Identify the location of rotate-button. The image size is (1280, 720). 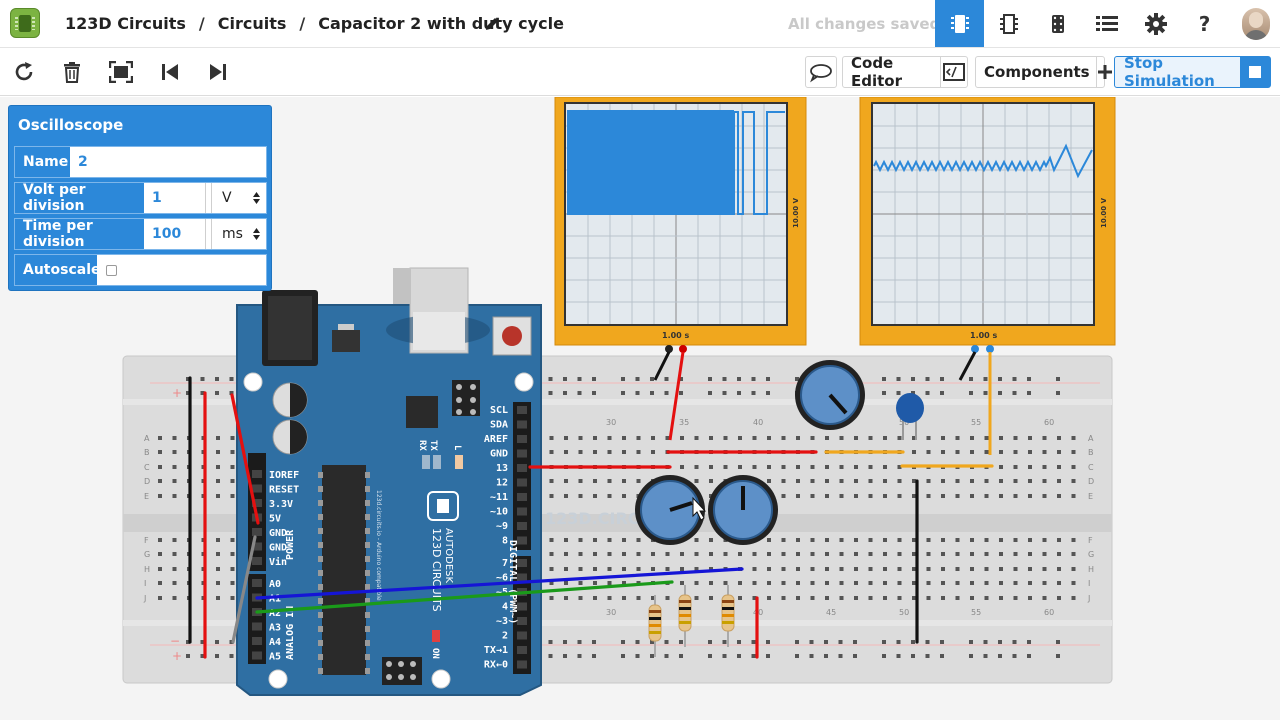
(24, 72).